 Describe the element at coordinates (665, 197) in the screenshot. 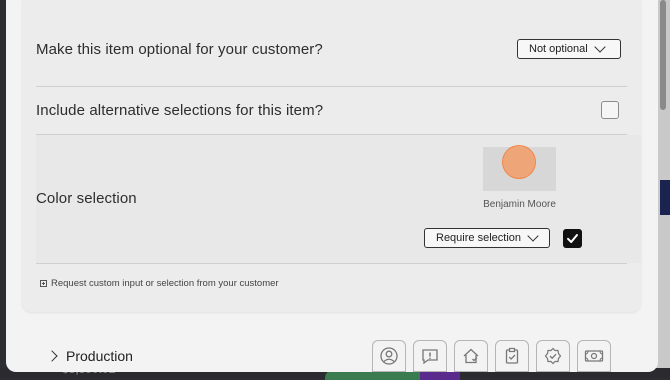

I see `background-accent` at that location.